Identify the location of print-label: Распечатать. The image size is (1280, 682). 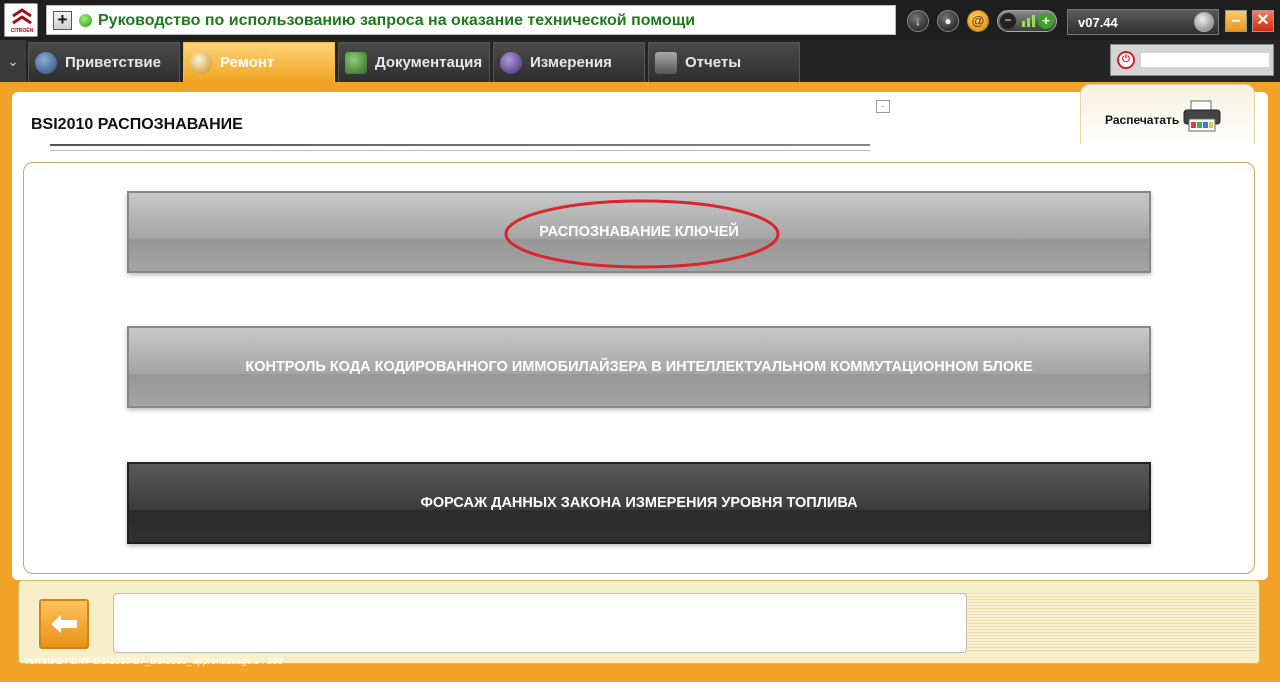
(1142, 120).